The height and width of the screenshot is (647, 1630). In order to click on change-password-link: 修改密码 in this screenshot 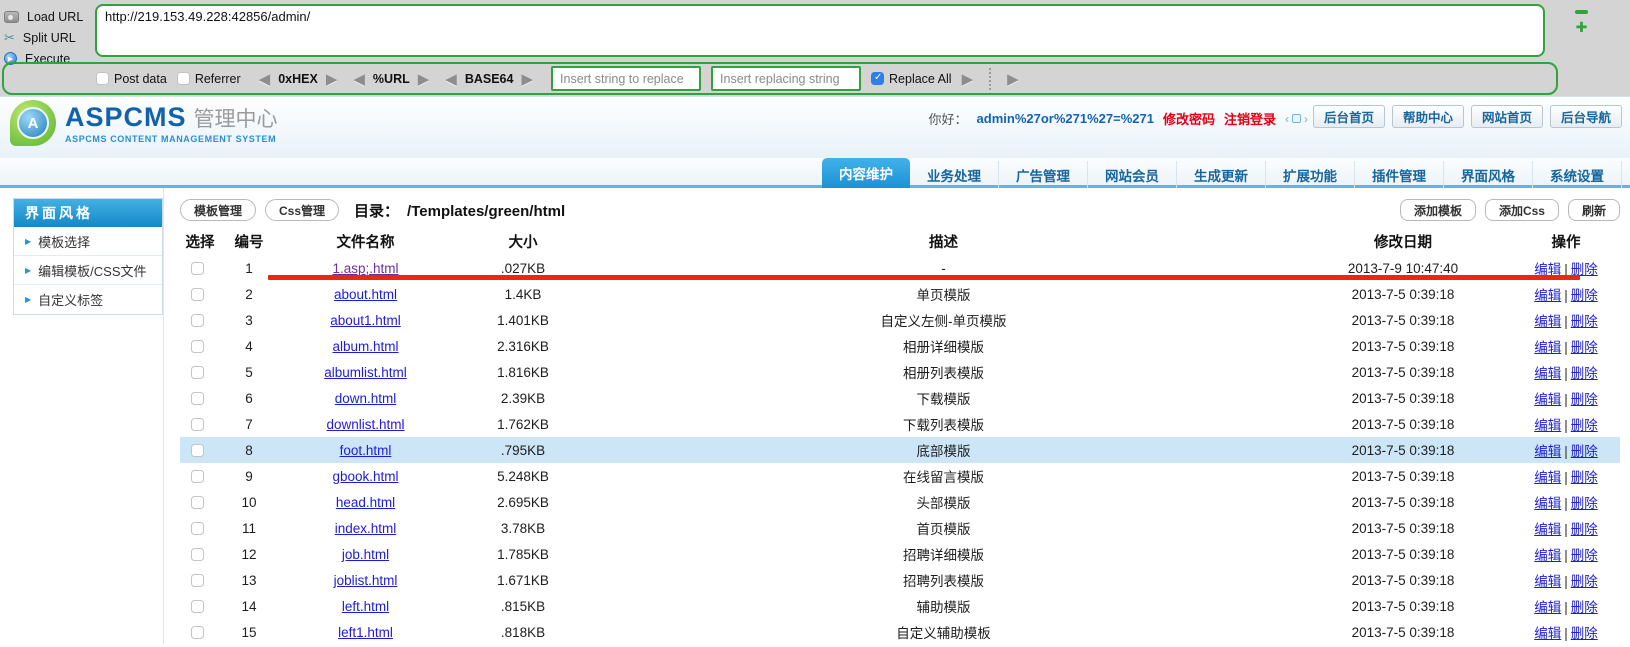, I will do `click(1189, 118)`.